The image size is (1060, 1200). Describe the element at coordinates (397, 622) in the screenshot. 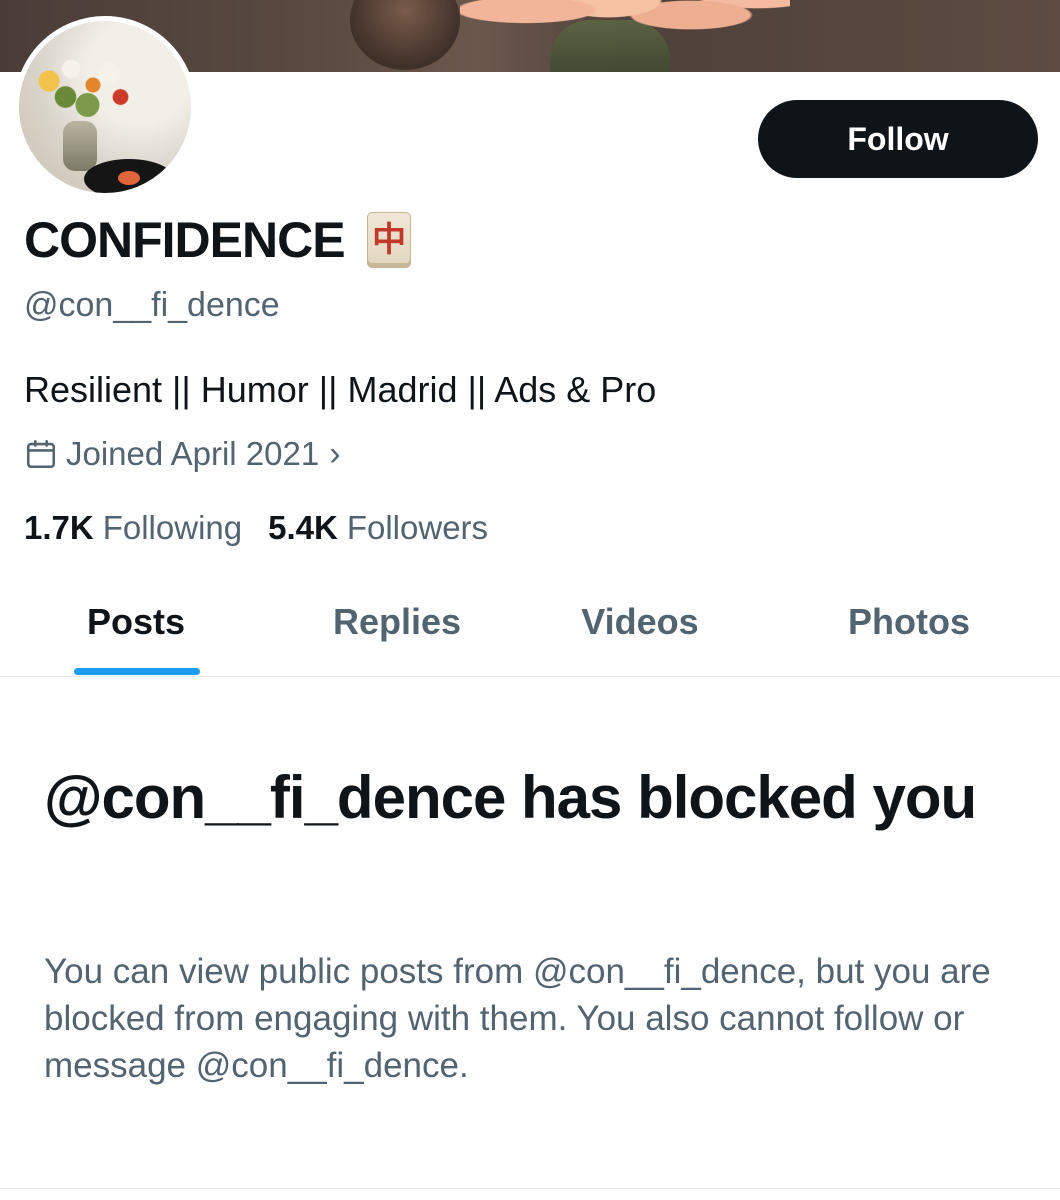

I see `tab-replies: Replies` at that location.